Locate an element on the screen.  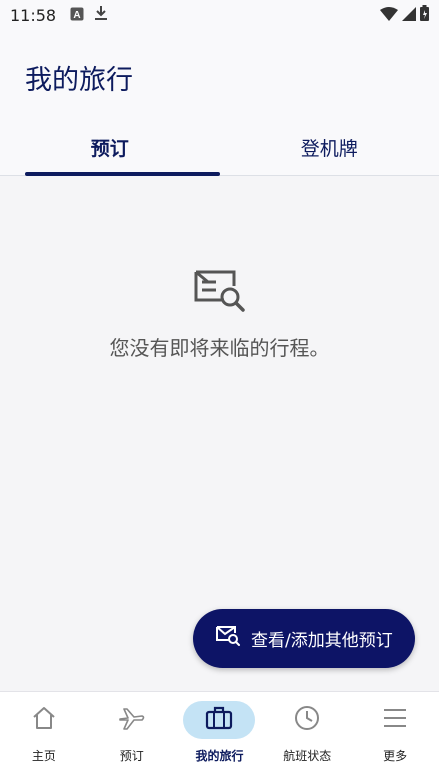
bottom-nav: 主页 预订 我的旅行 航班状态 更多 is located at coordinates (219, 735).